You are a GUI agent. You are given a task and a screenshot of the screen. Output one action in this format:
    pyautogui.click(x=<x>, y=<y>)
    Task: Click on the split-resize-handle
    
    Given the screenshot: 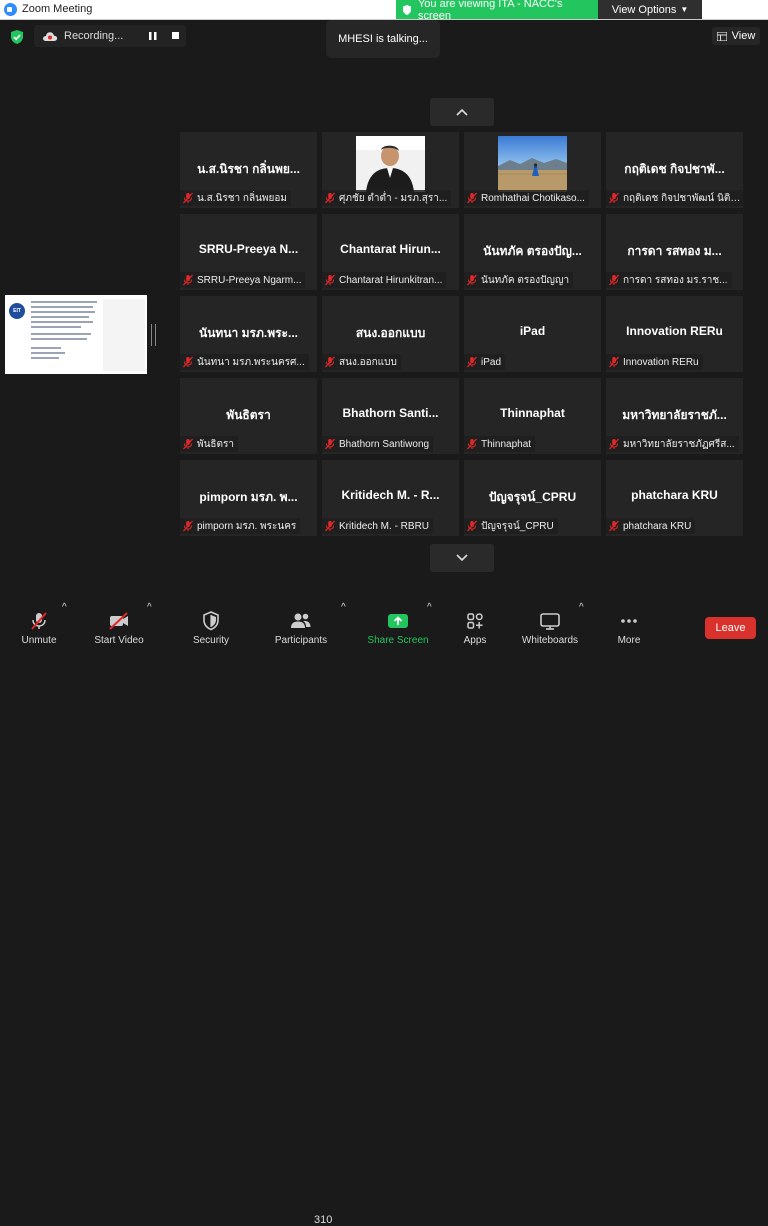 What is the action you would take?
    pyautogui.click(x=153, y=335)
    